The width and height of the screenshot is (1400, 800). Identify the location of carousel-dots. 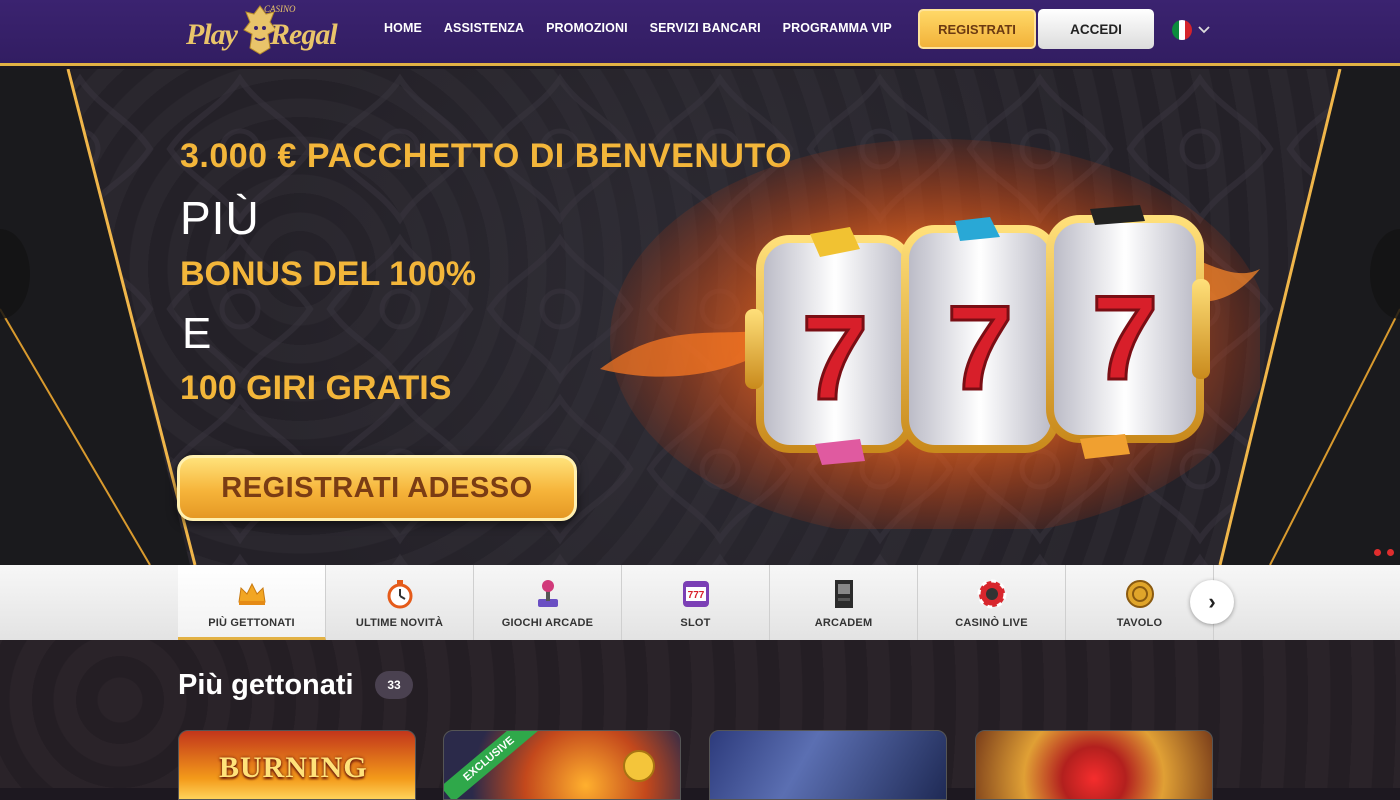
(1384, 552).